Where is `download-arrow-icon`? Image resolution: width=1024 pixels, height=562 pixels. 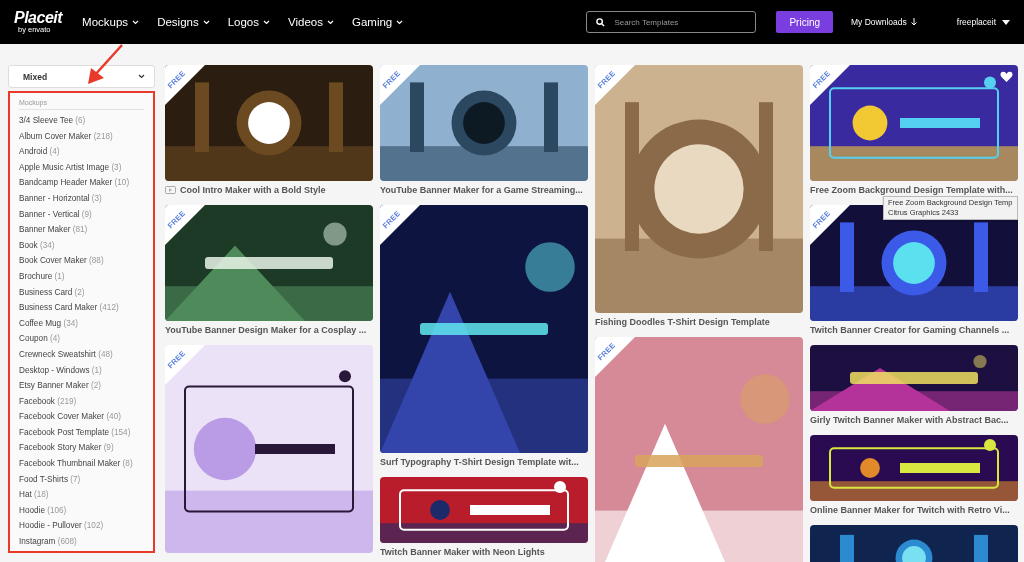
download-arrow-icon is located at coordinates (913, 22).